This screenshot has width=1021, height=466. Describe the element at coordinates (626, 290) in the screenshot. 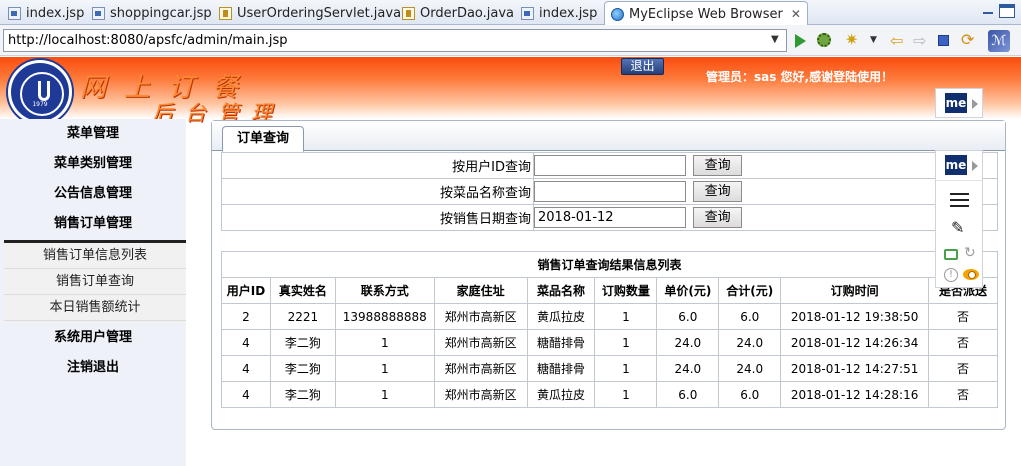

I see `column-header: 订购数量` at that location.